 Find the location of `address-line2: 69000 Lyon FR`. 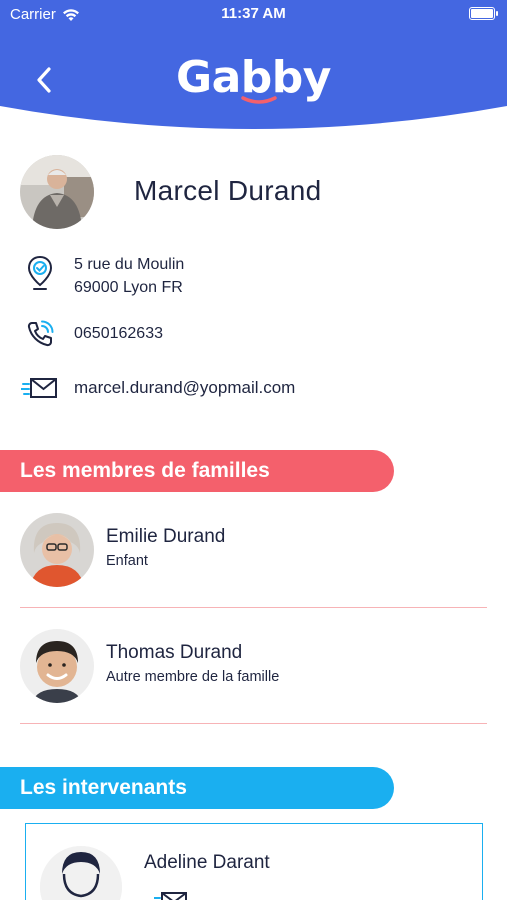

address-line2: 69000 Lyon FR is located at coordinates (128, 287).